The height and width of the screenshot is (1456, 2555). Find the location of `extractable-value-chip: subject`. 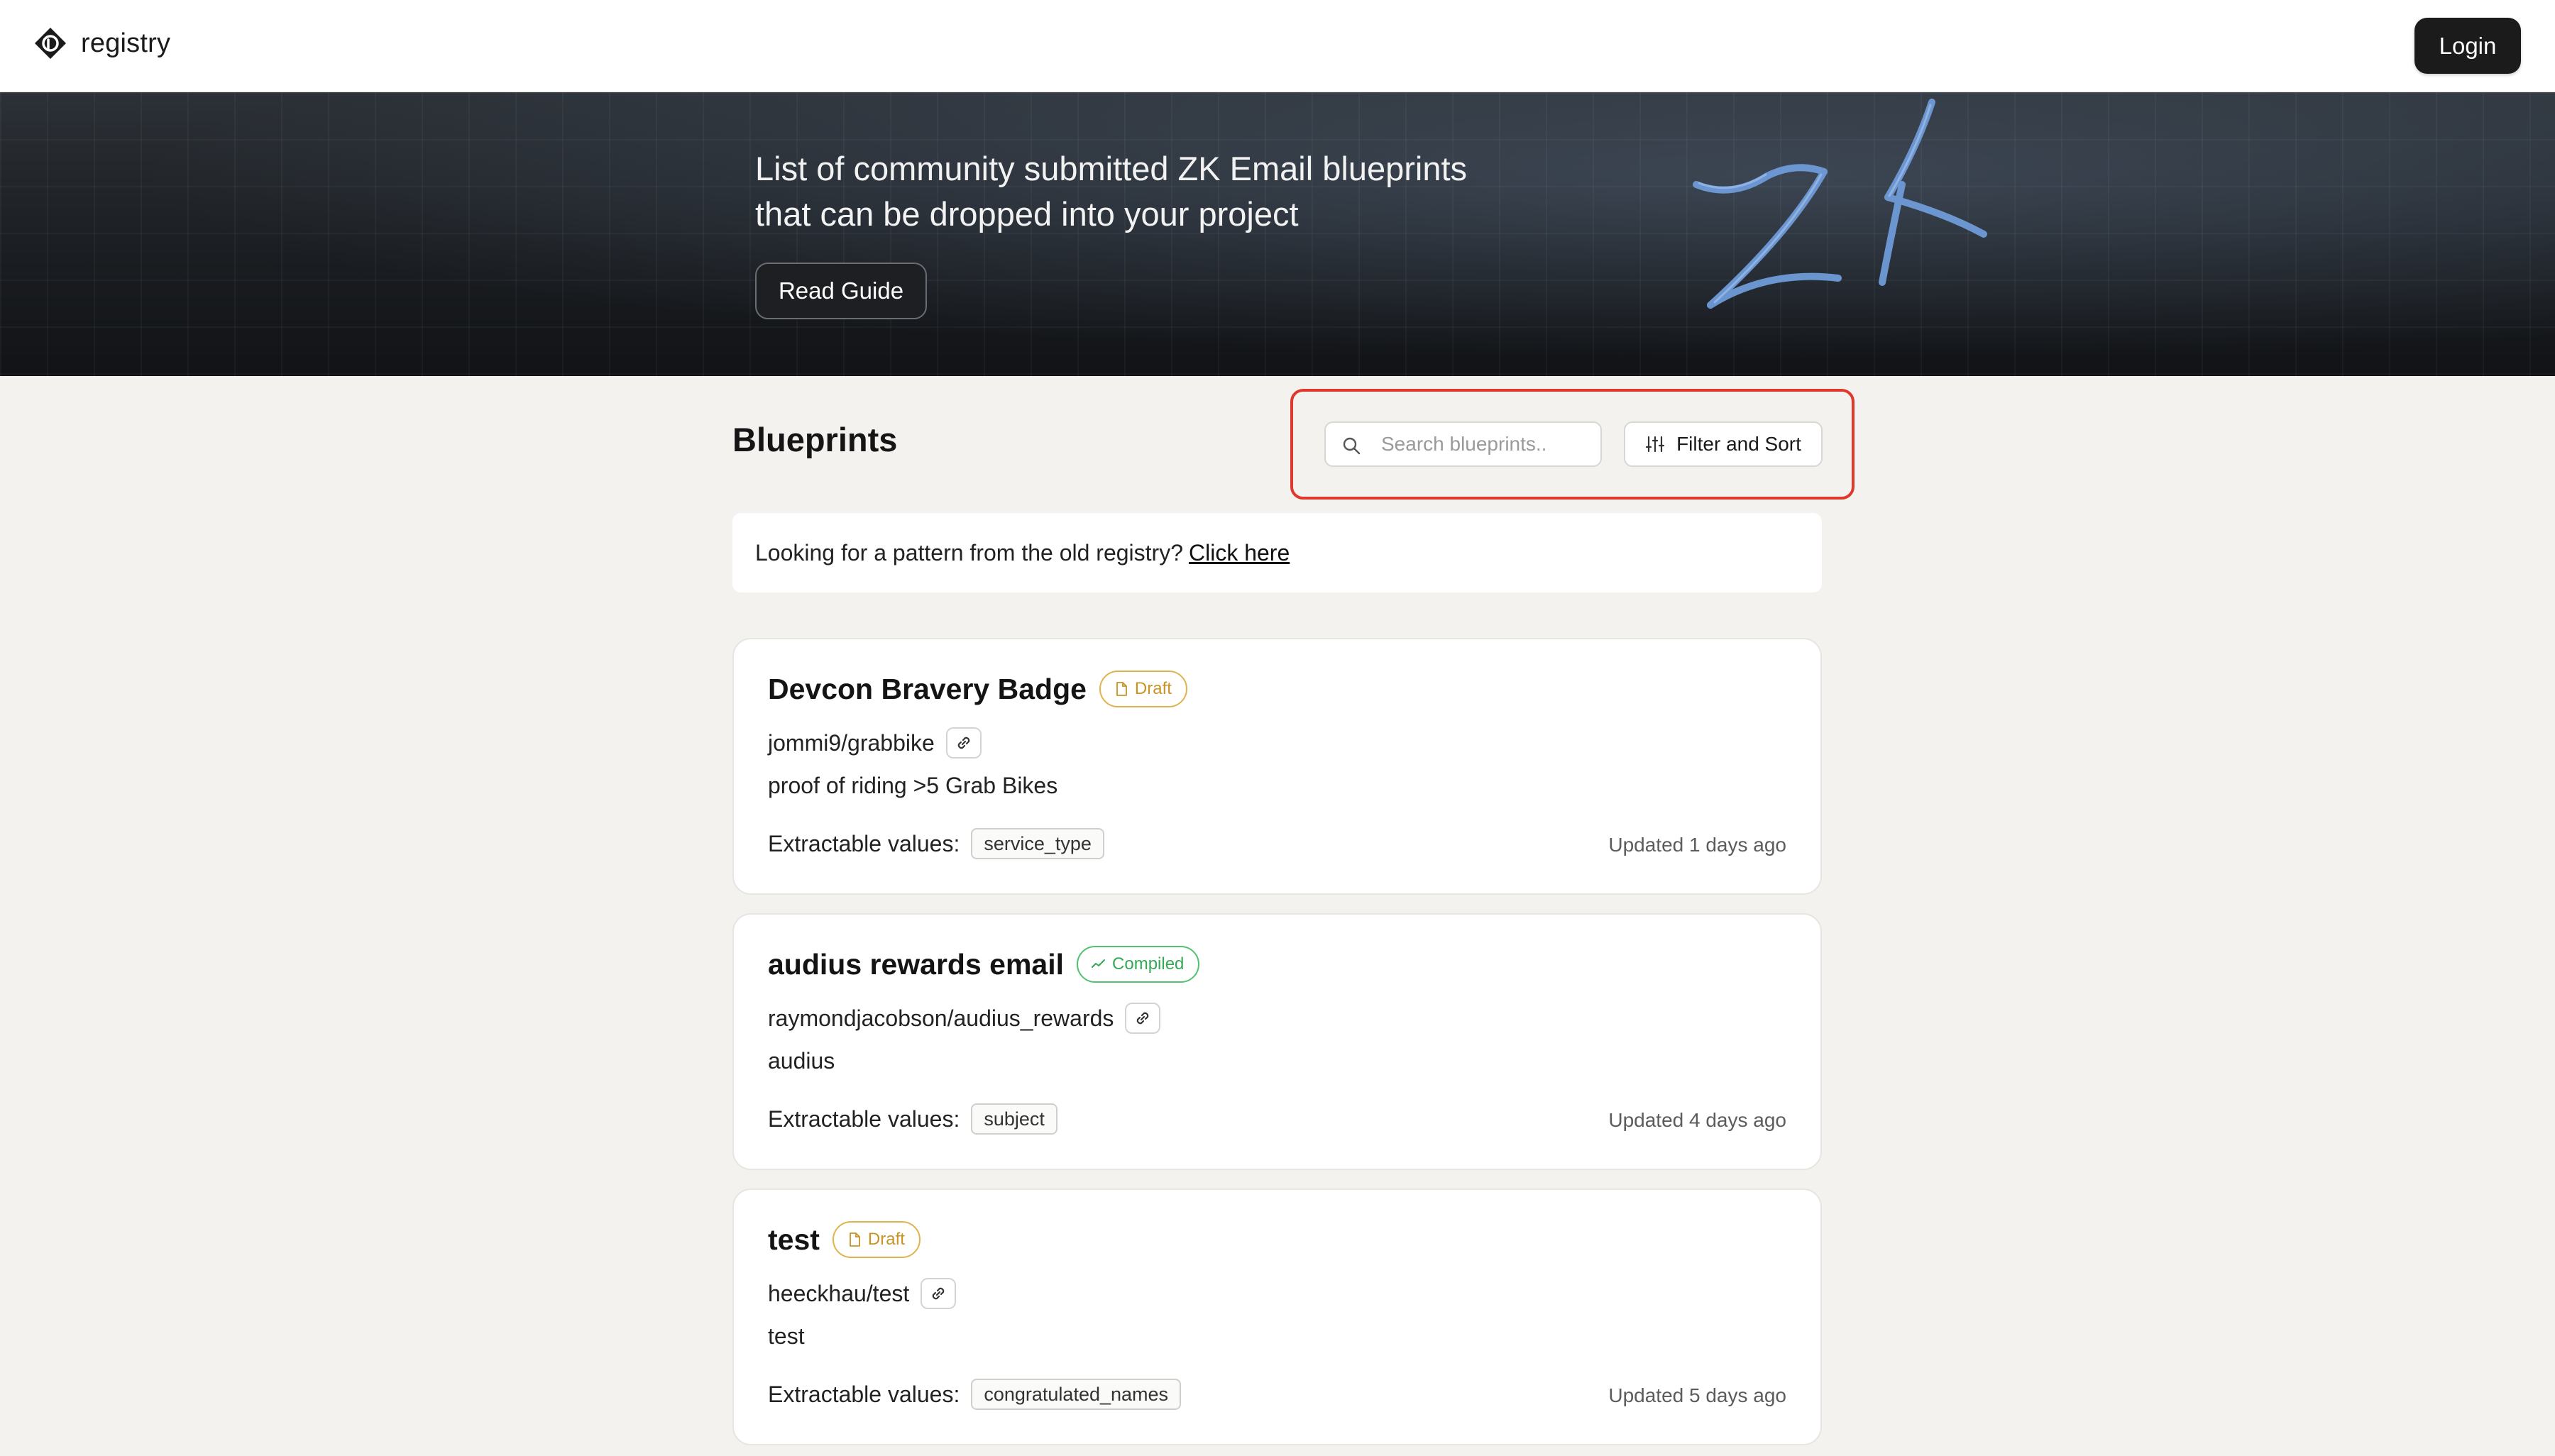

extractable-value-chip: subject is located at coordinates (1014, 1119).